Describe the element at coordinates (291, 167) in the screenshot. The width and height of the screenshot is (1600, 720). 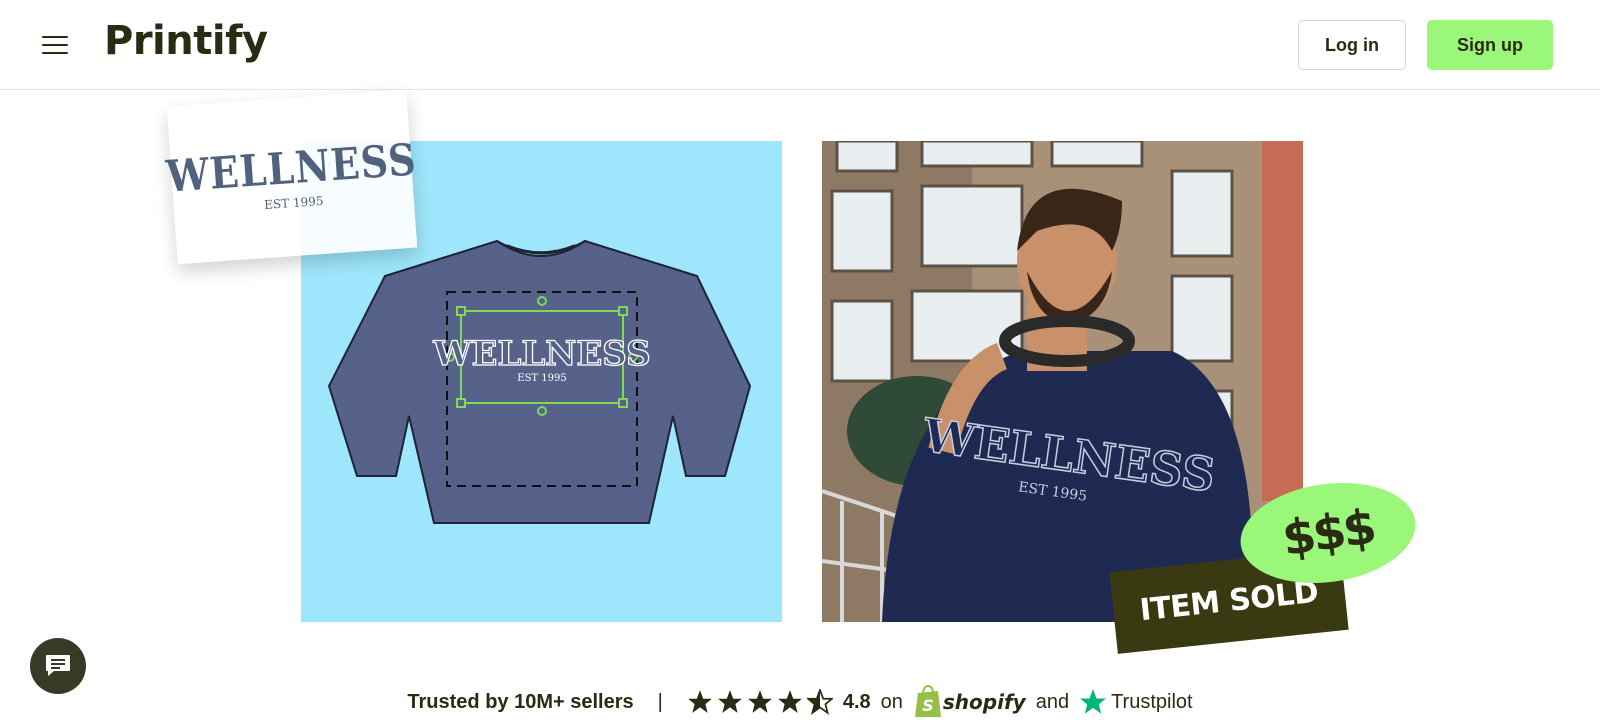
I see `design-card-title: WELLNESS` at that location.